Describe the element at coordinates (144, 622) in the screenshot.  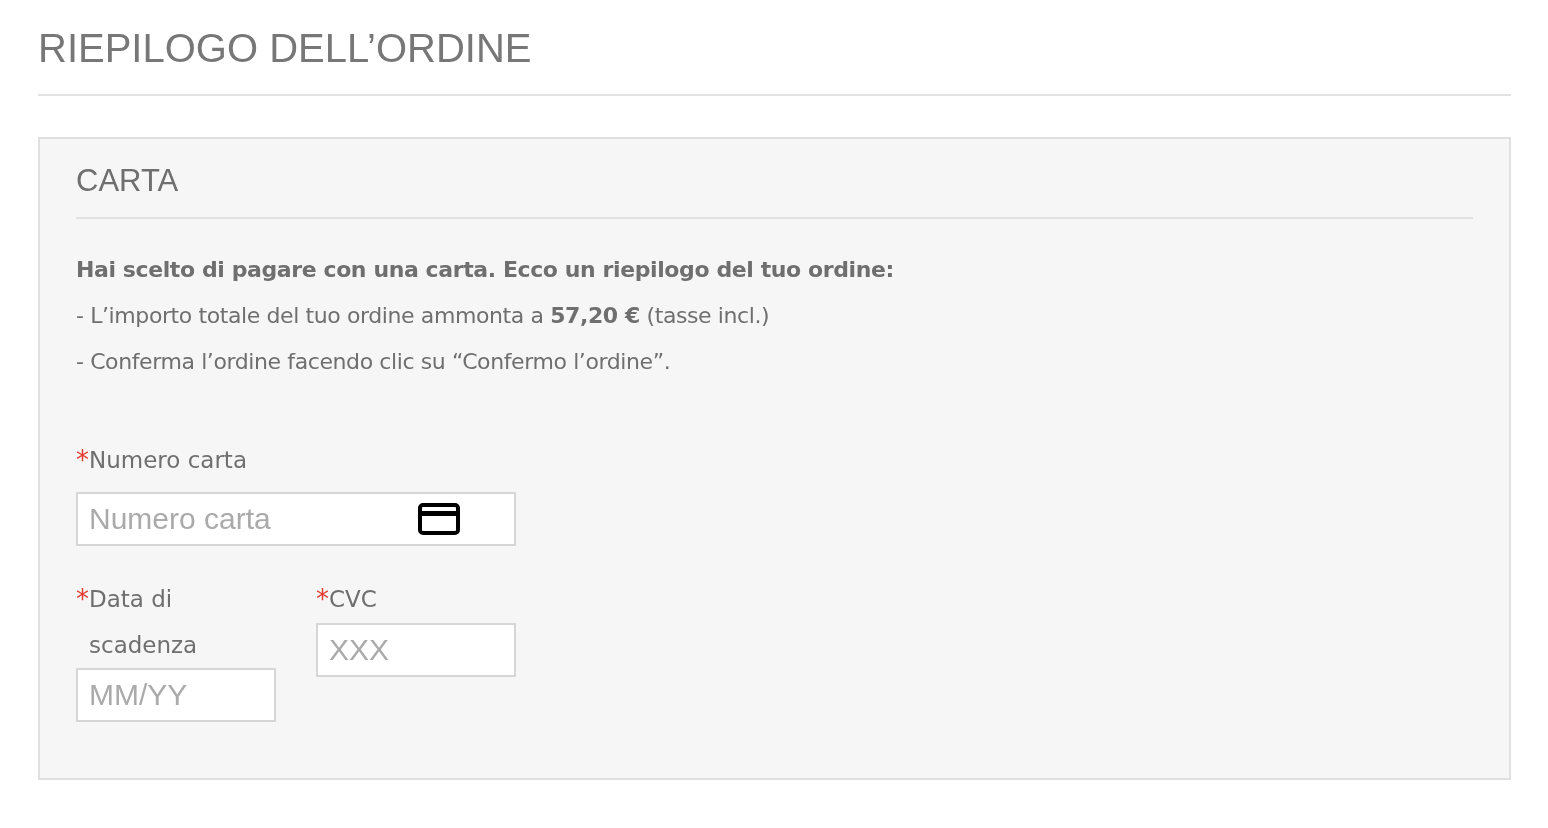
I see `field-label: Data di scadenza` at that location.